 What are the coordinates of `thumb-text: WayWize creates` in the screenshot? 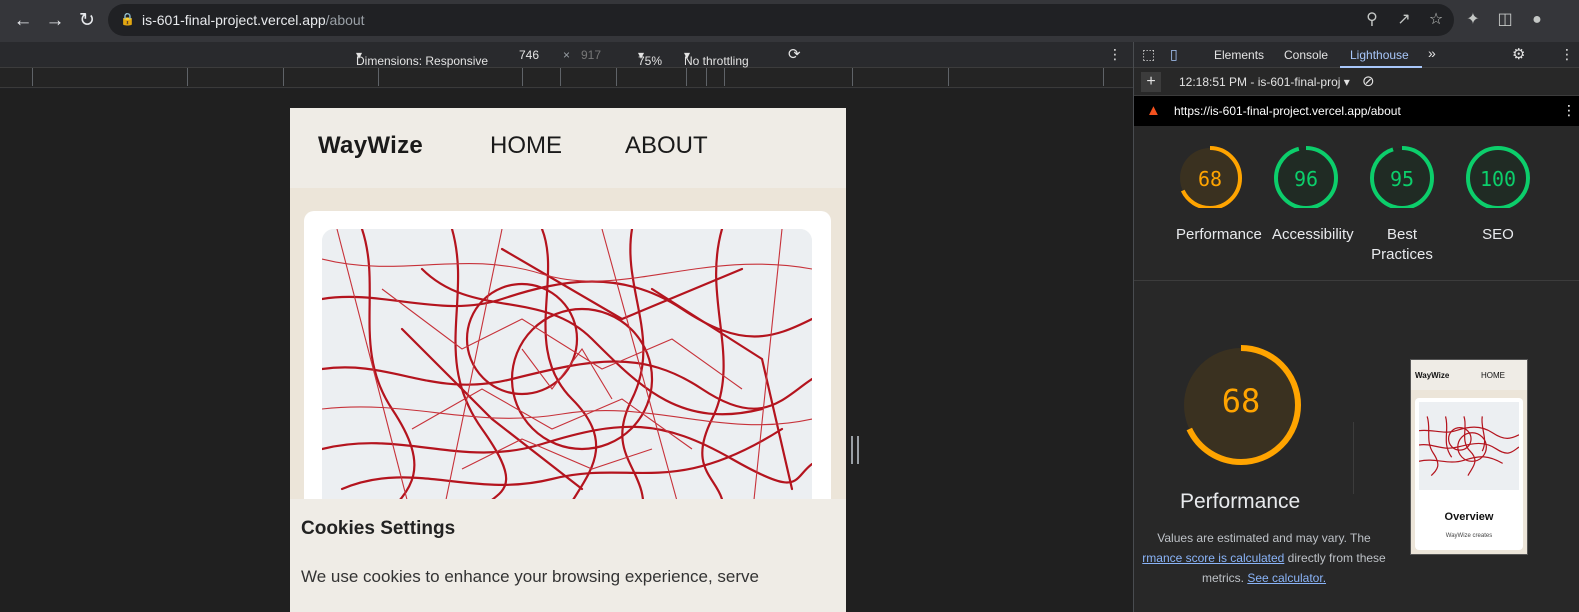 It's located at (1469, 536).